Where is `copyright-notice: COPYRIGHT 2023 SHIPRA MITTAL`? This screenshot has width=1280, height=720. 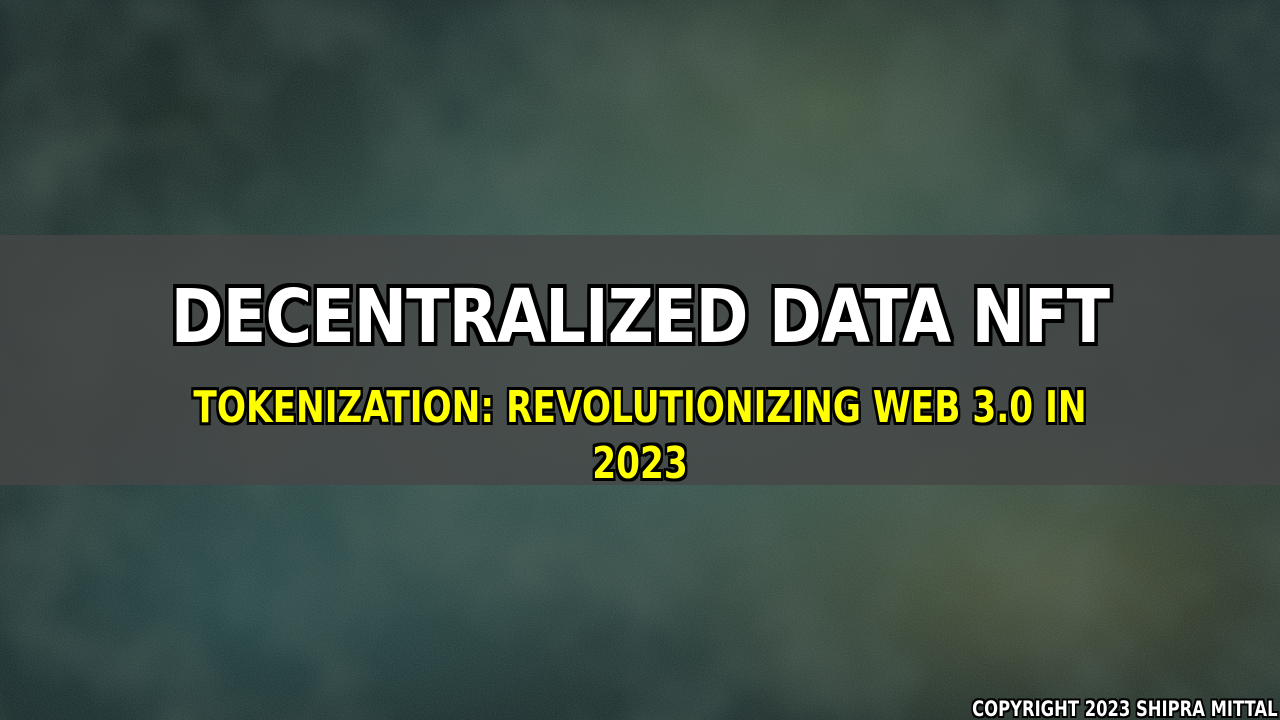
copyright-notice: COPYRIGHT 2023 SHIPRA MITTAL is located at coordinates (1125, 708).